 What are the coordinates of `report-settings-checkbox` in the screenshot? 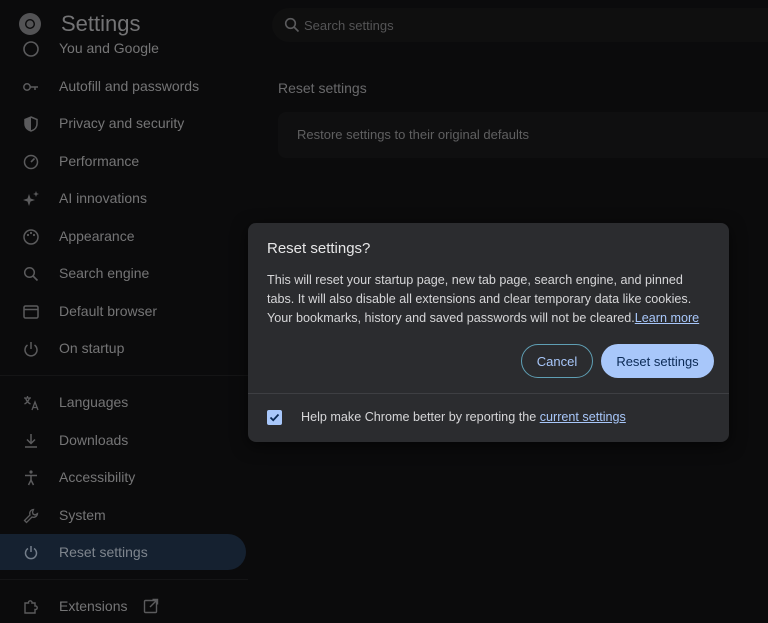 It's located at (274, 417).